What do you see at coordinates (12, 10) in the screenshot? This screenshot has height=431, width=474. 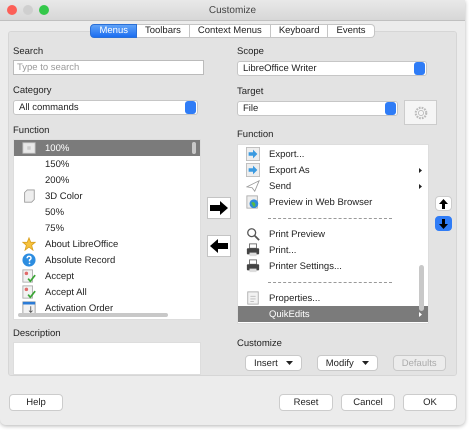 I see `close-icon` at bounding box center [12, 10].